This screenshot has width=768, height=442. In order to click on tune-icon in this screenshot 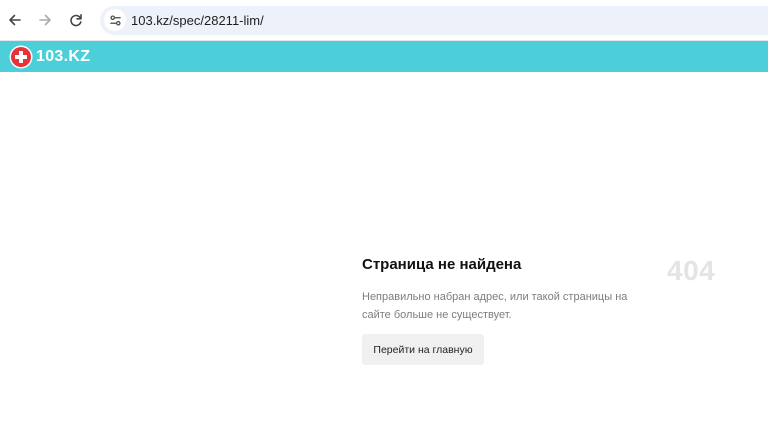, I will do `click(115, 20)`.